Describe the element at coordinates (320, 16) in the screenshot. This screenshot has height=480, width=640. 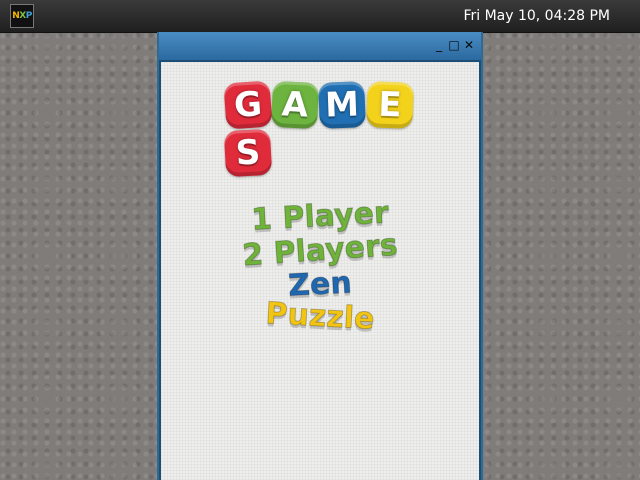
I see `top-panel: NXP Fri May 10, 04:28 PM` at that location.